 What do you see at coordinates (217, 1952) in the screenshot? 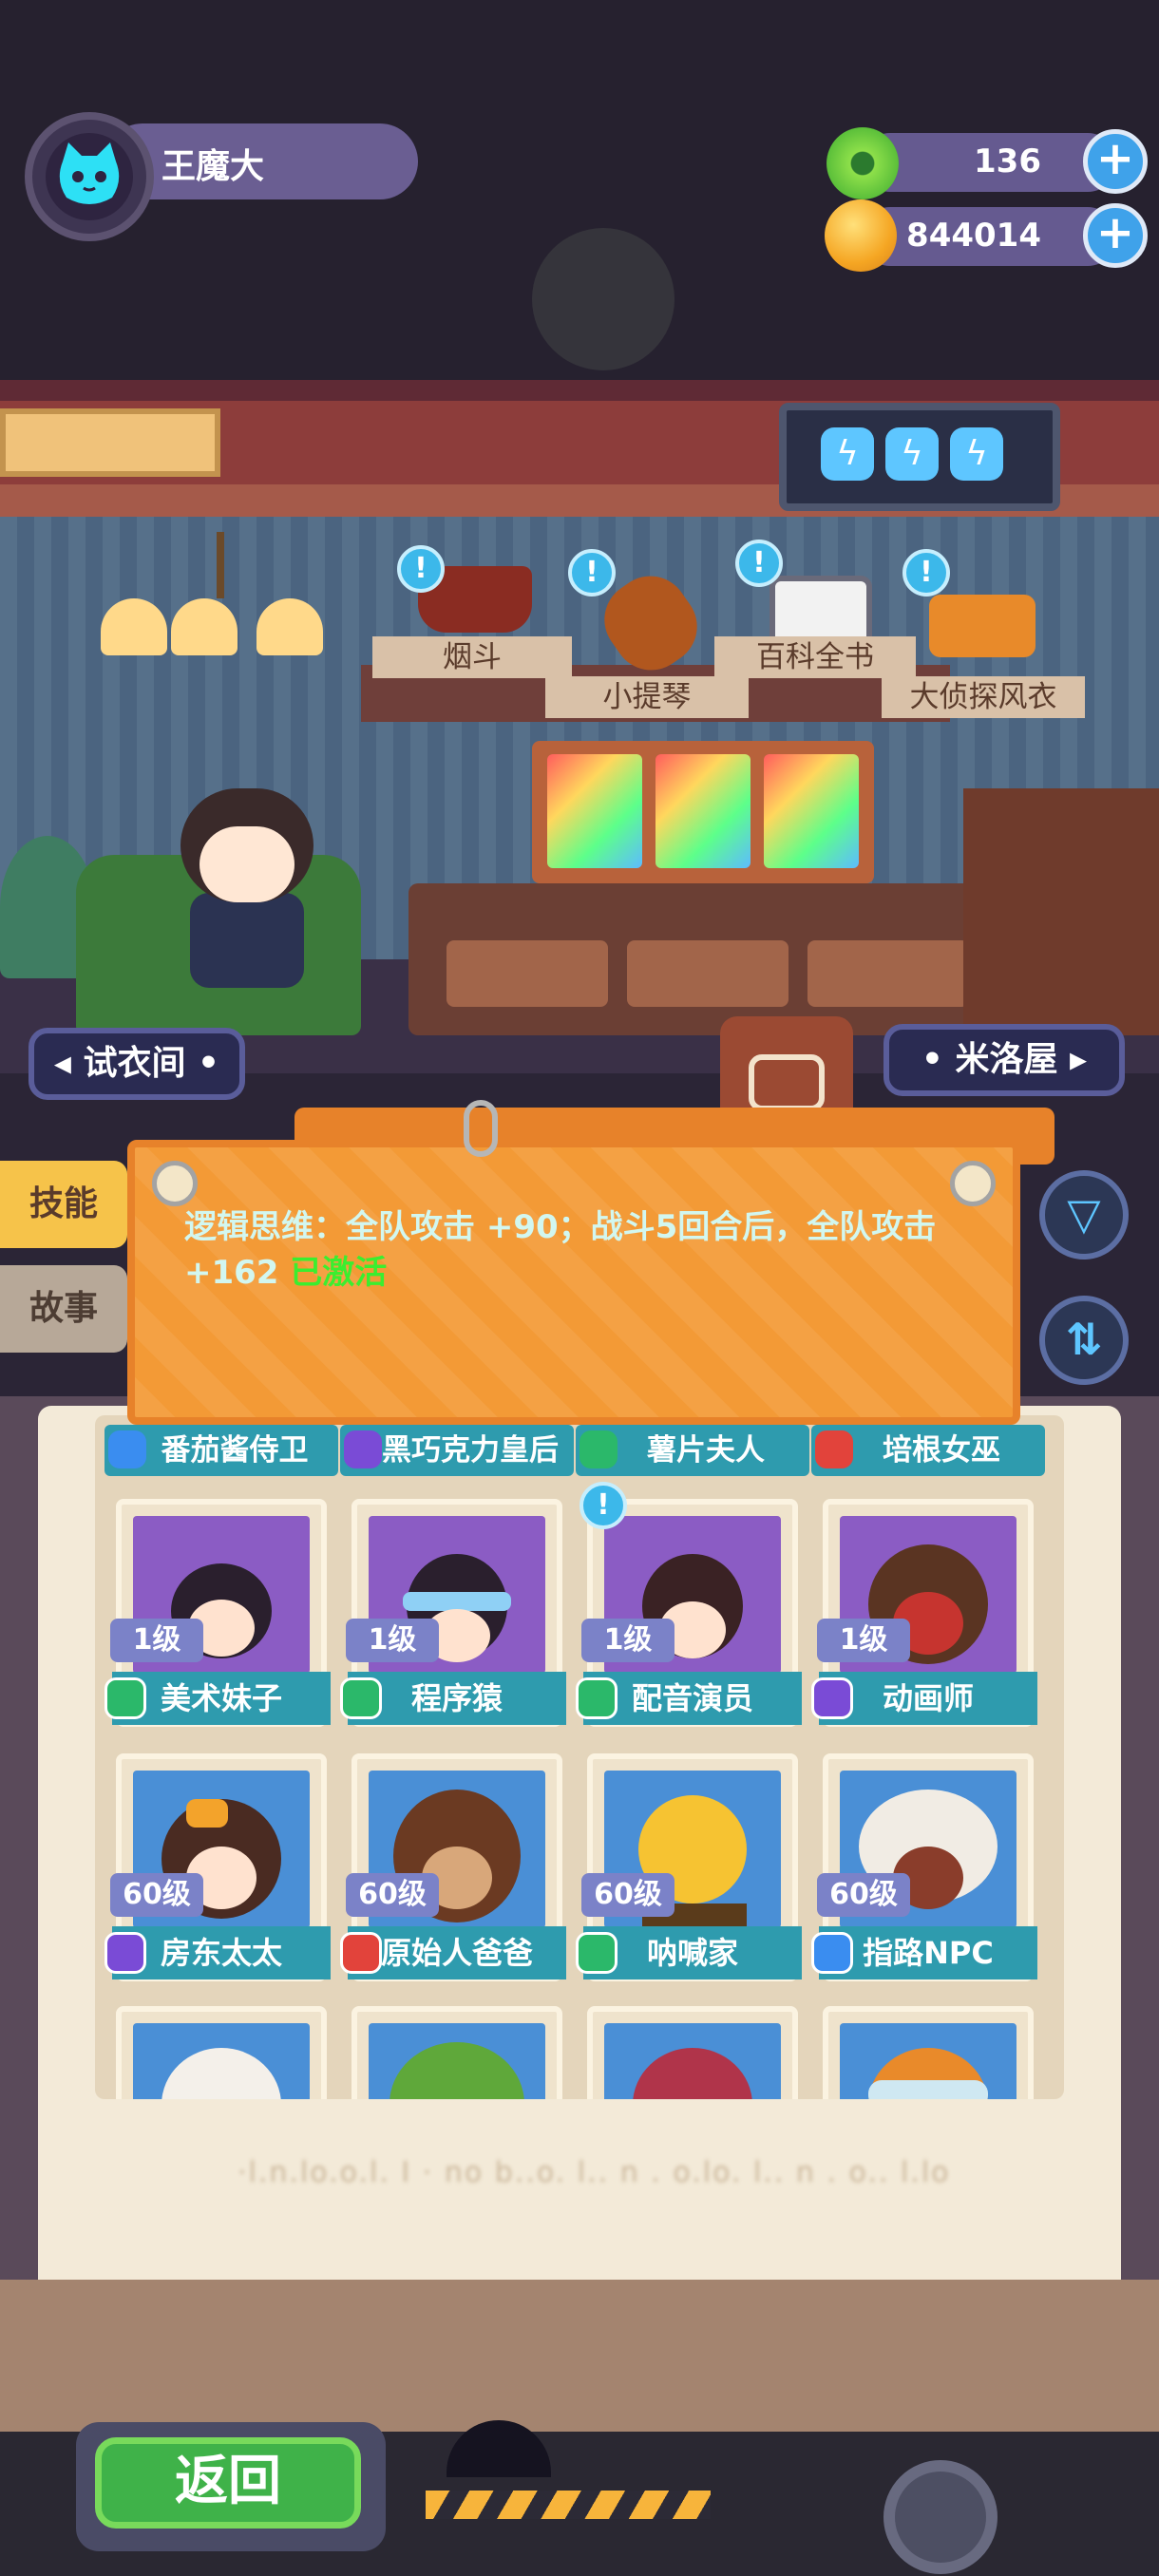
I see `character-name: 房东太太` at bounding box center [217, 1952].